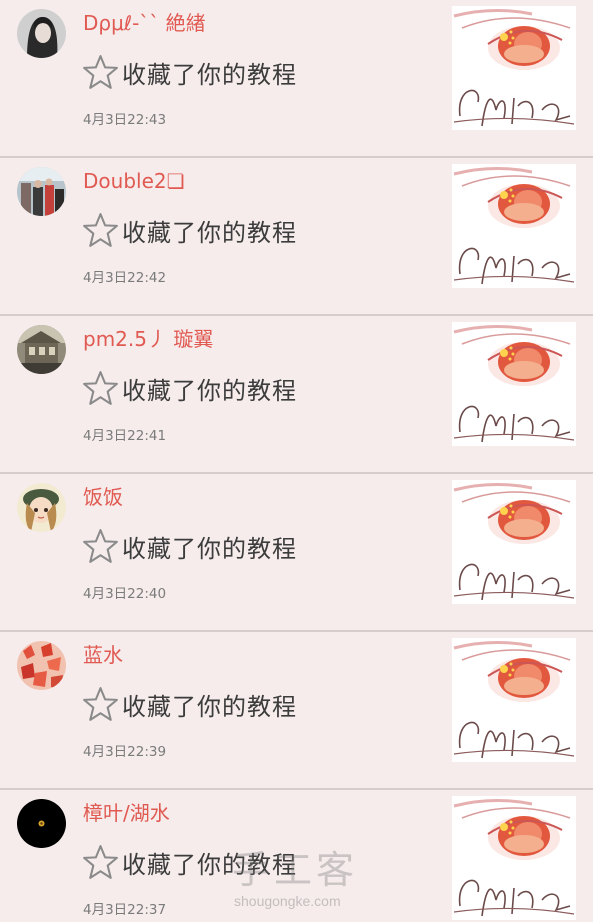 The width and height of the screenshot is (593, 922). Describe the element at coordinates (103, 655) in the screenshot. I see `username: 蓝水` at that location.